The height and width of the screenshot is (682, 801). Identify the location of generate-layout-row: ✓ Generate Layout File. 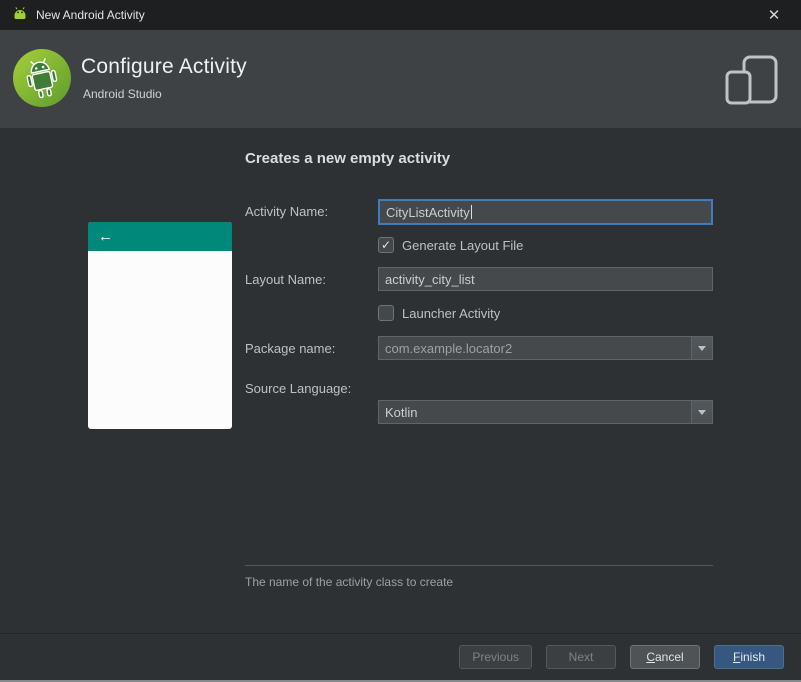
(450, 245).